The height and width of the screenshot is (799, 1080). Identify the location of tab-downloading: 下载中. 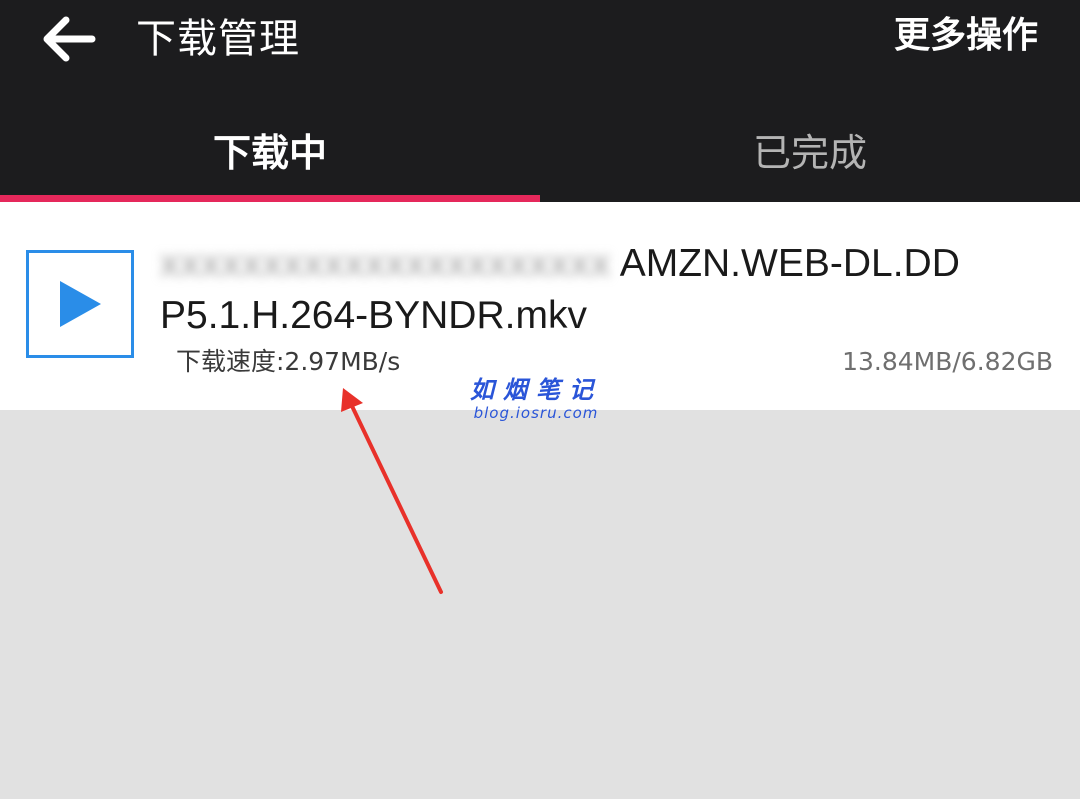
(270, 153).